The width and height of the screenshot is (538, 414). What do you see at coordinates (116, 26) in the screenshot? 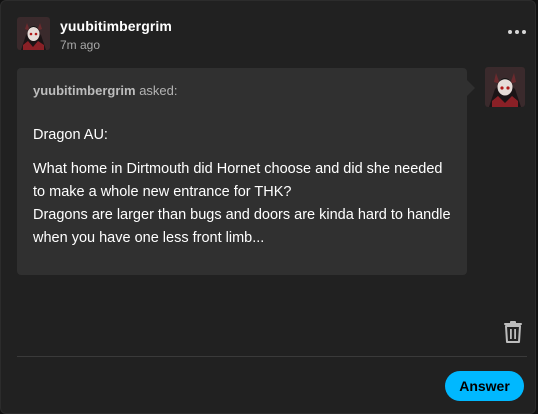
I see `post-username: yuubitimbergrim` at bounding box center [116, 26].